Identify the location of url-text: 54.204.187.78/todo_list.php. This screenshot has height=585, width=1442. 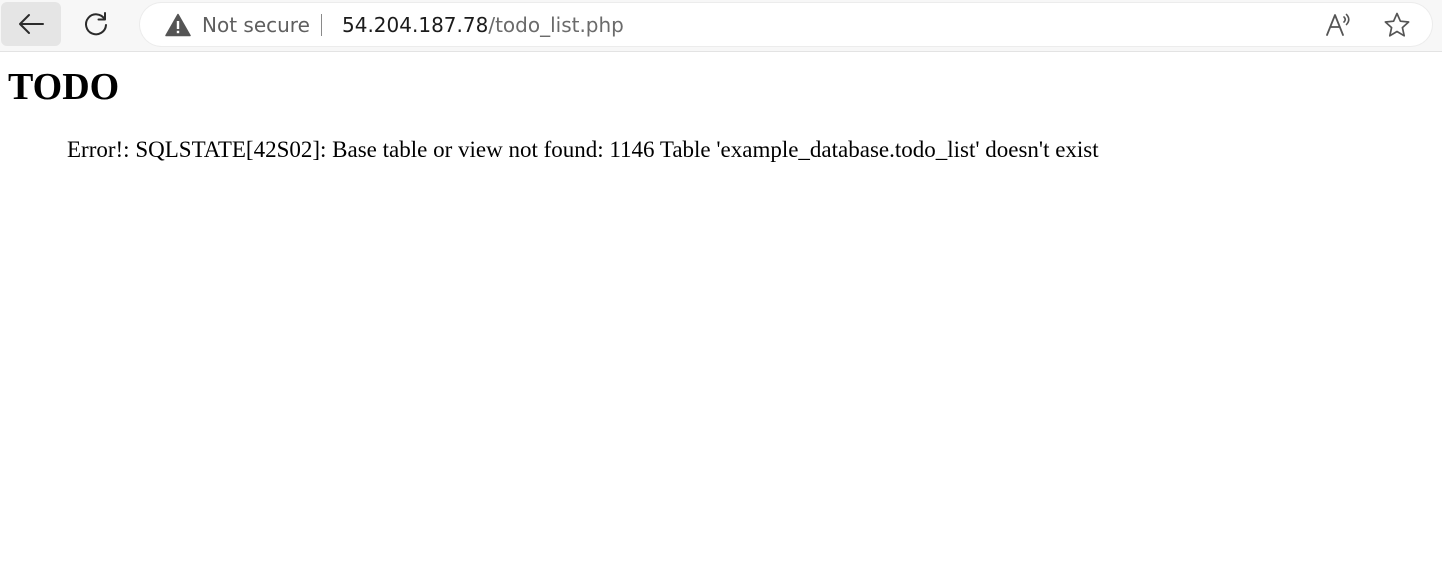
(483, 25).